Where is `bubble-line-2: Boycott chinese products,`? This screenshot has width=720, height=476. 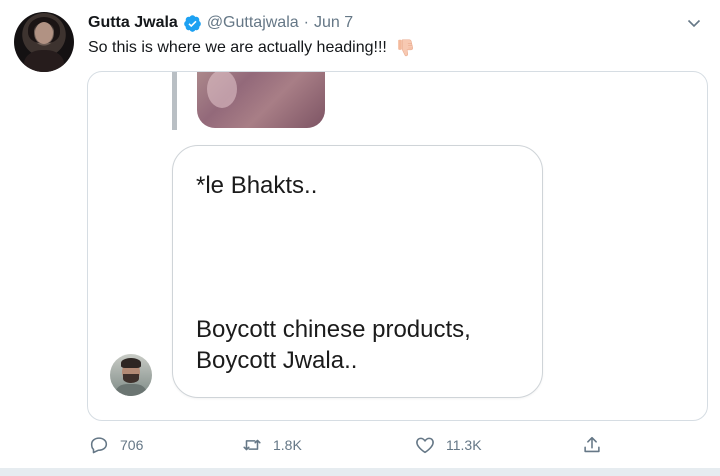
bubble-line-2: Boycott chinese products, is located at coordinates (333, 329).